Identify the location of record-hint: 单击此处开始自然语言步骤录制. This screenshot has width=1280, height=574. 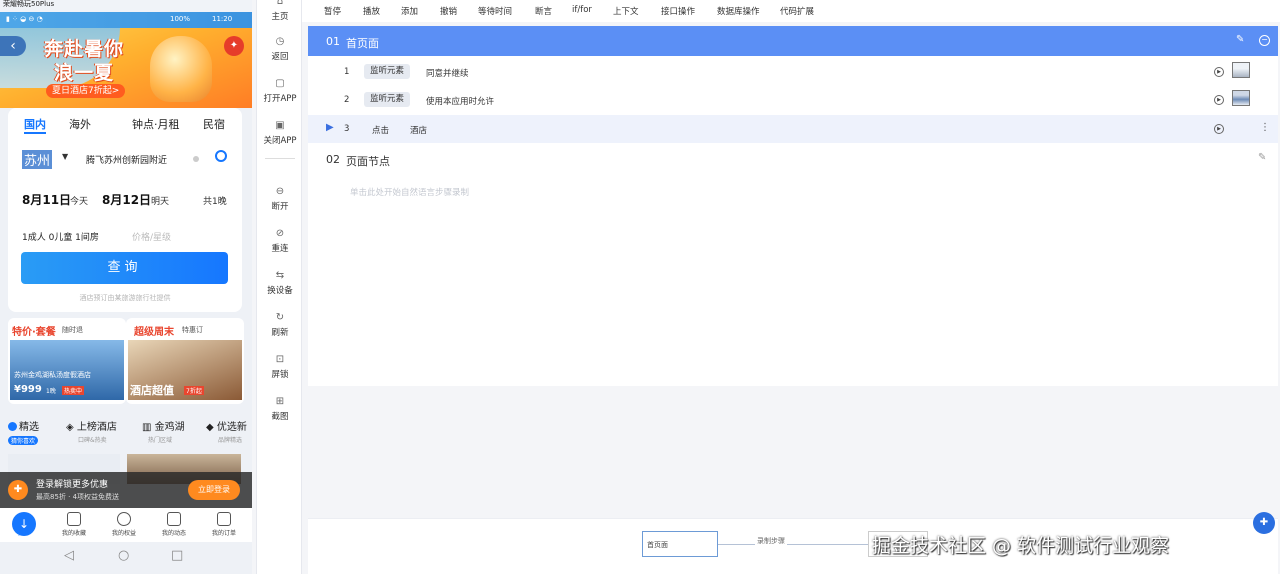
(409, 192).